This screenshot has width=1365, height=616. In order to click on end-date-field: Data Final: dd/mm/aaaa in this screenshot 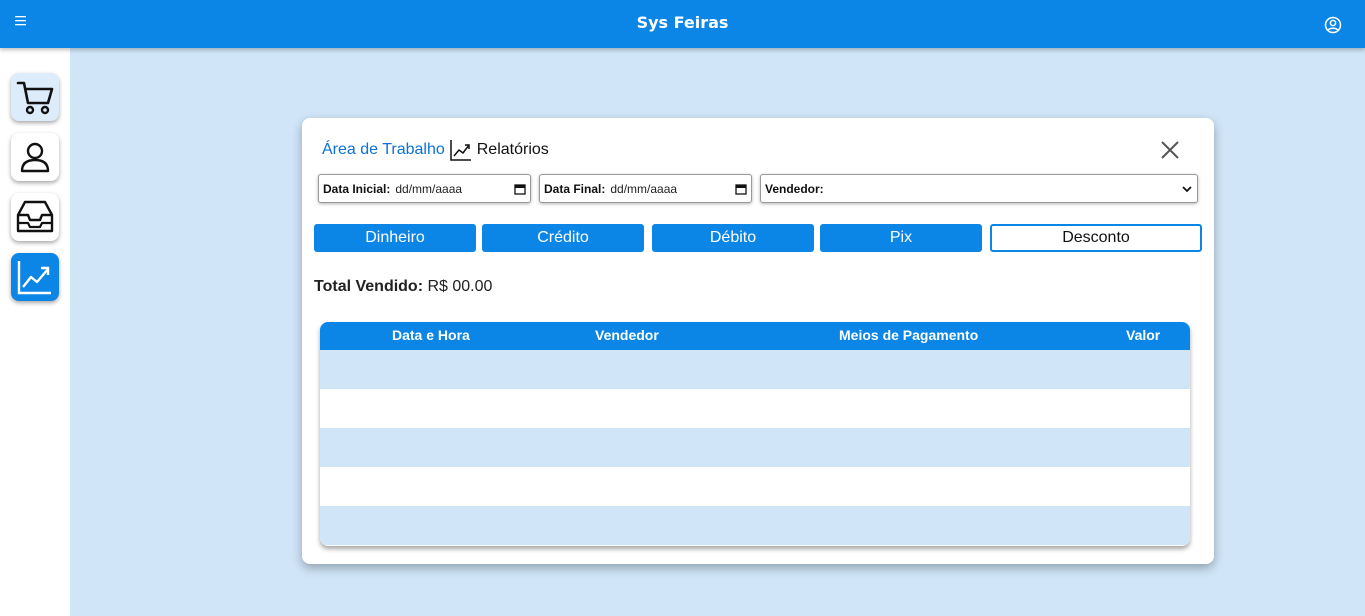, I will do `click(645, 188)`.